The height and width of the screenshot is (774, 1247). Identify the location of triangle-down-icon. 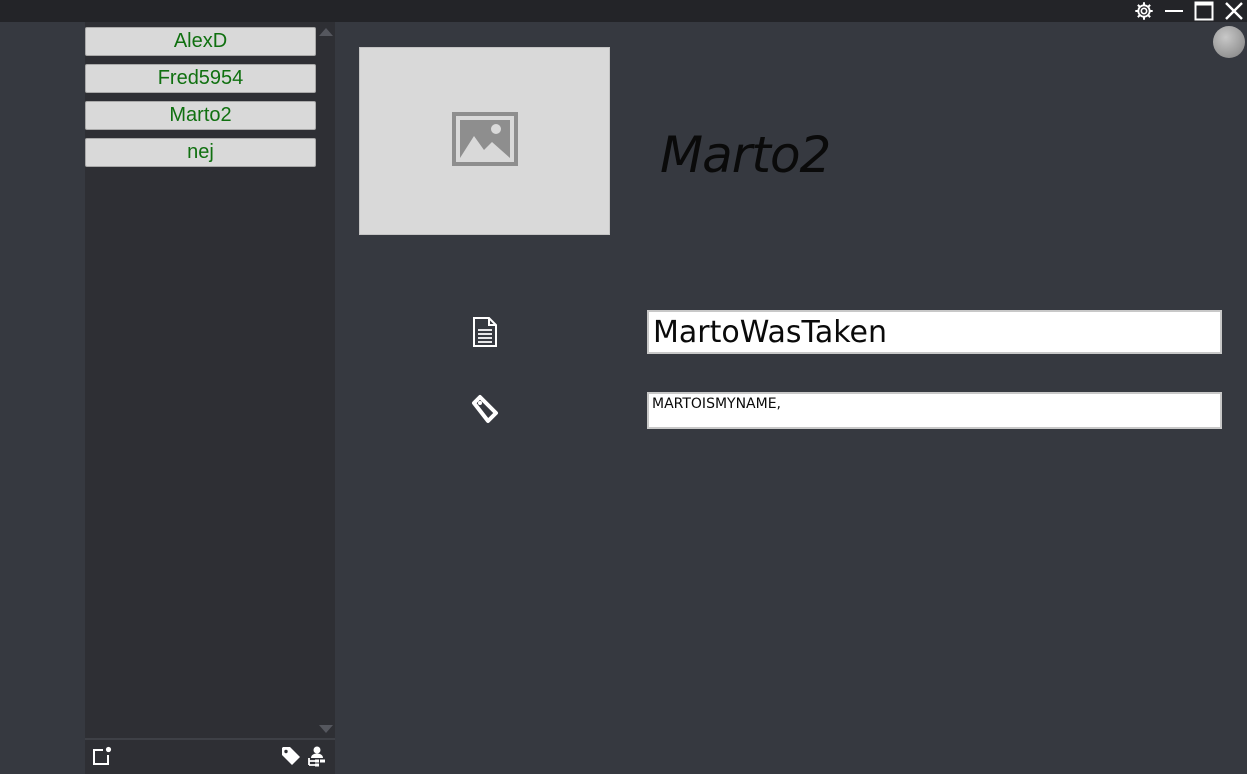
(326, 729).